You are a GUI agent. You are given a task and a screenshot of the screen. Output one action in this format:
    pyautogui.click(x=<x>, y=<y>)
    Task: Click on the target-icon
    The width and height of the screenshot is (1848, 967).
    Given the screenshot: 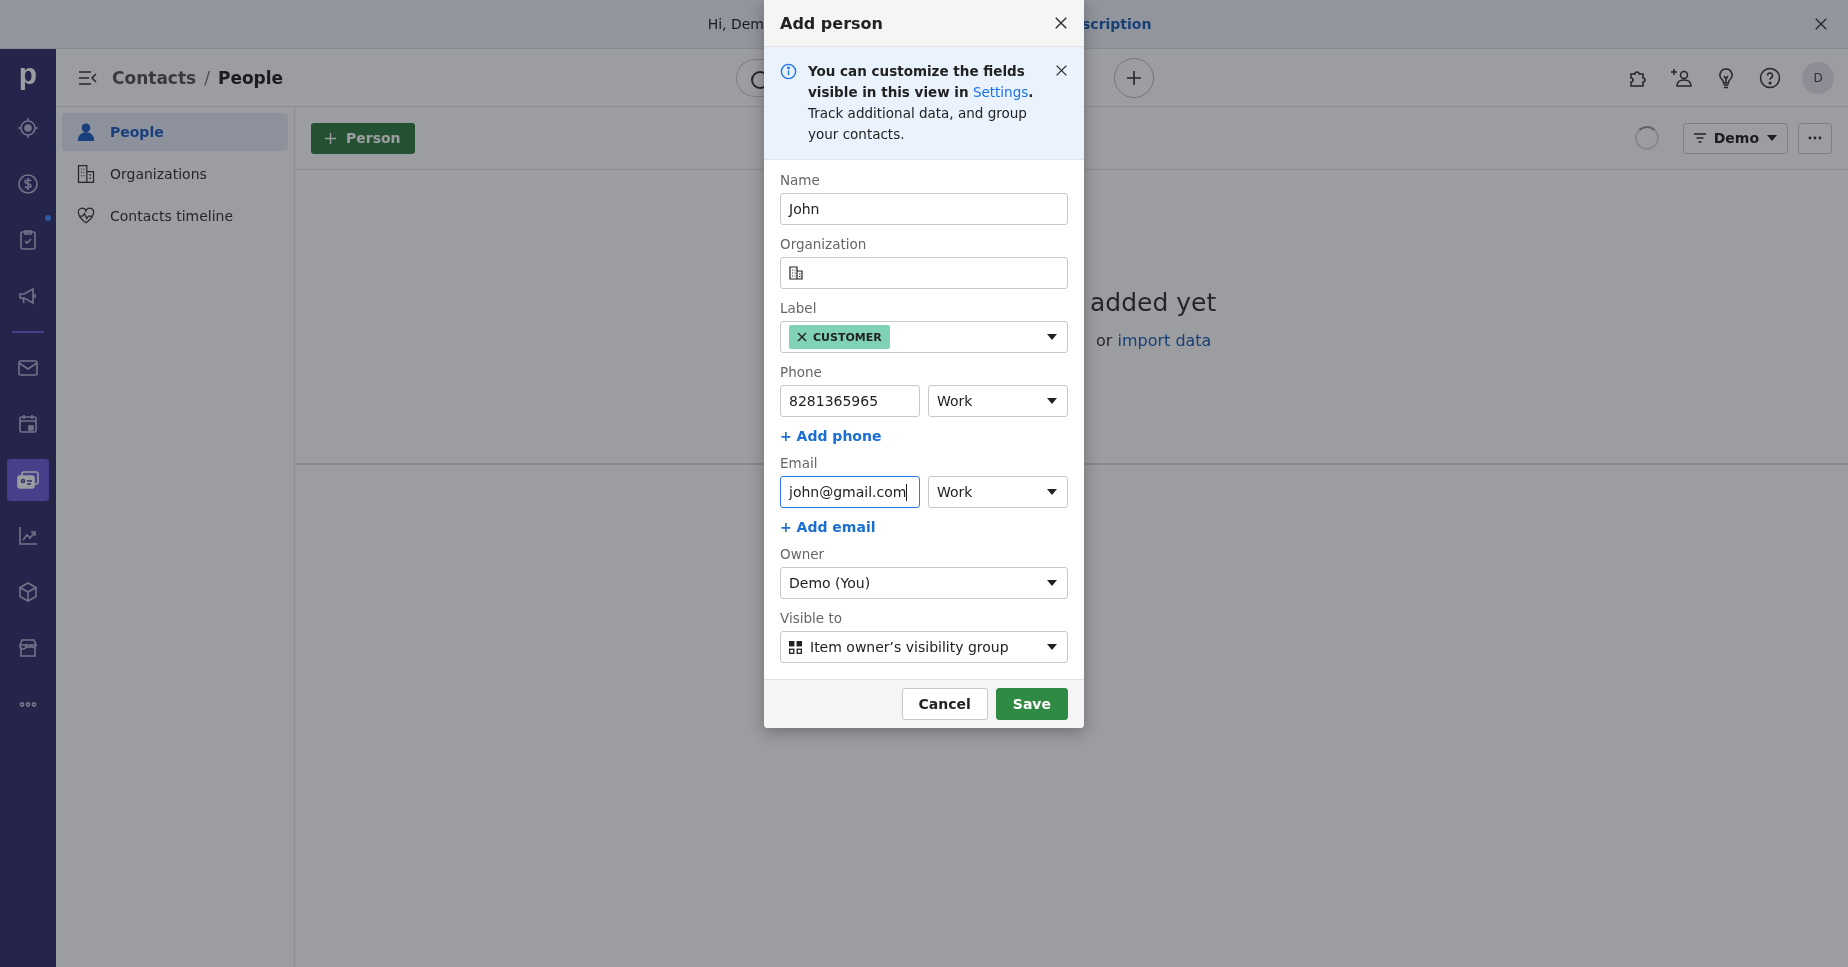 What is the action you would take?
    pyautogui.click(x=28, y=128)
    